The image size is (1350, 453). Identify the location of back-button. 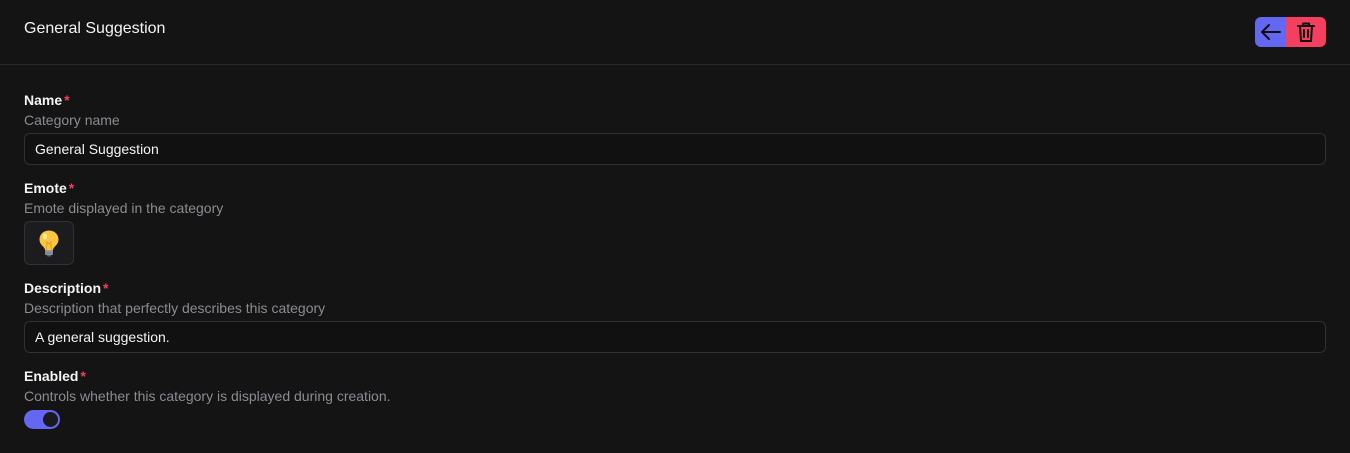
(1270, 32).